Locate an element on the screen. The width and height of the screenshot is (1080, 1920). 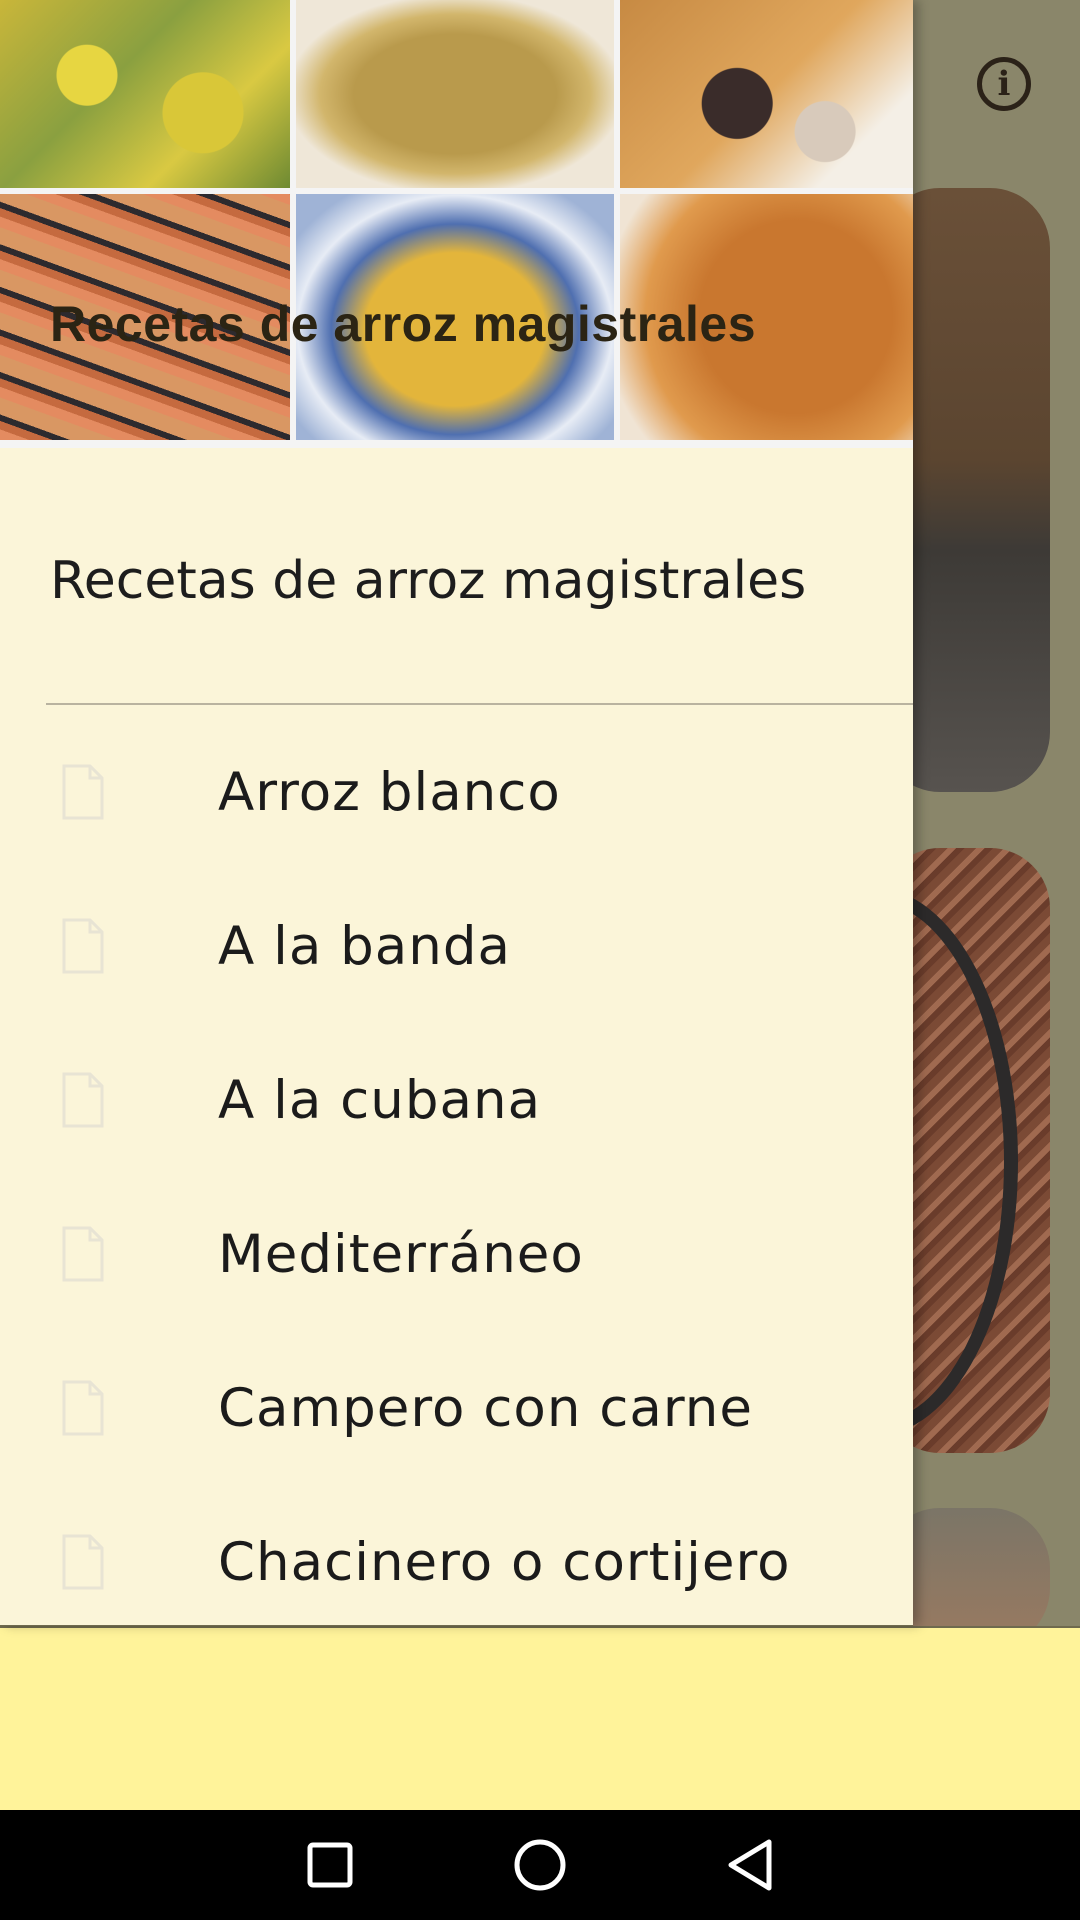
info-icon: i is located at coordinates (1004, 84).